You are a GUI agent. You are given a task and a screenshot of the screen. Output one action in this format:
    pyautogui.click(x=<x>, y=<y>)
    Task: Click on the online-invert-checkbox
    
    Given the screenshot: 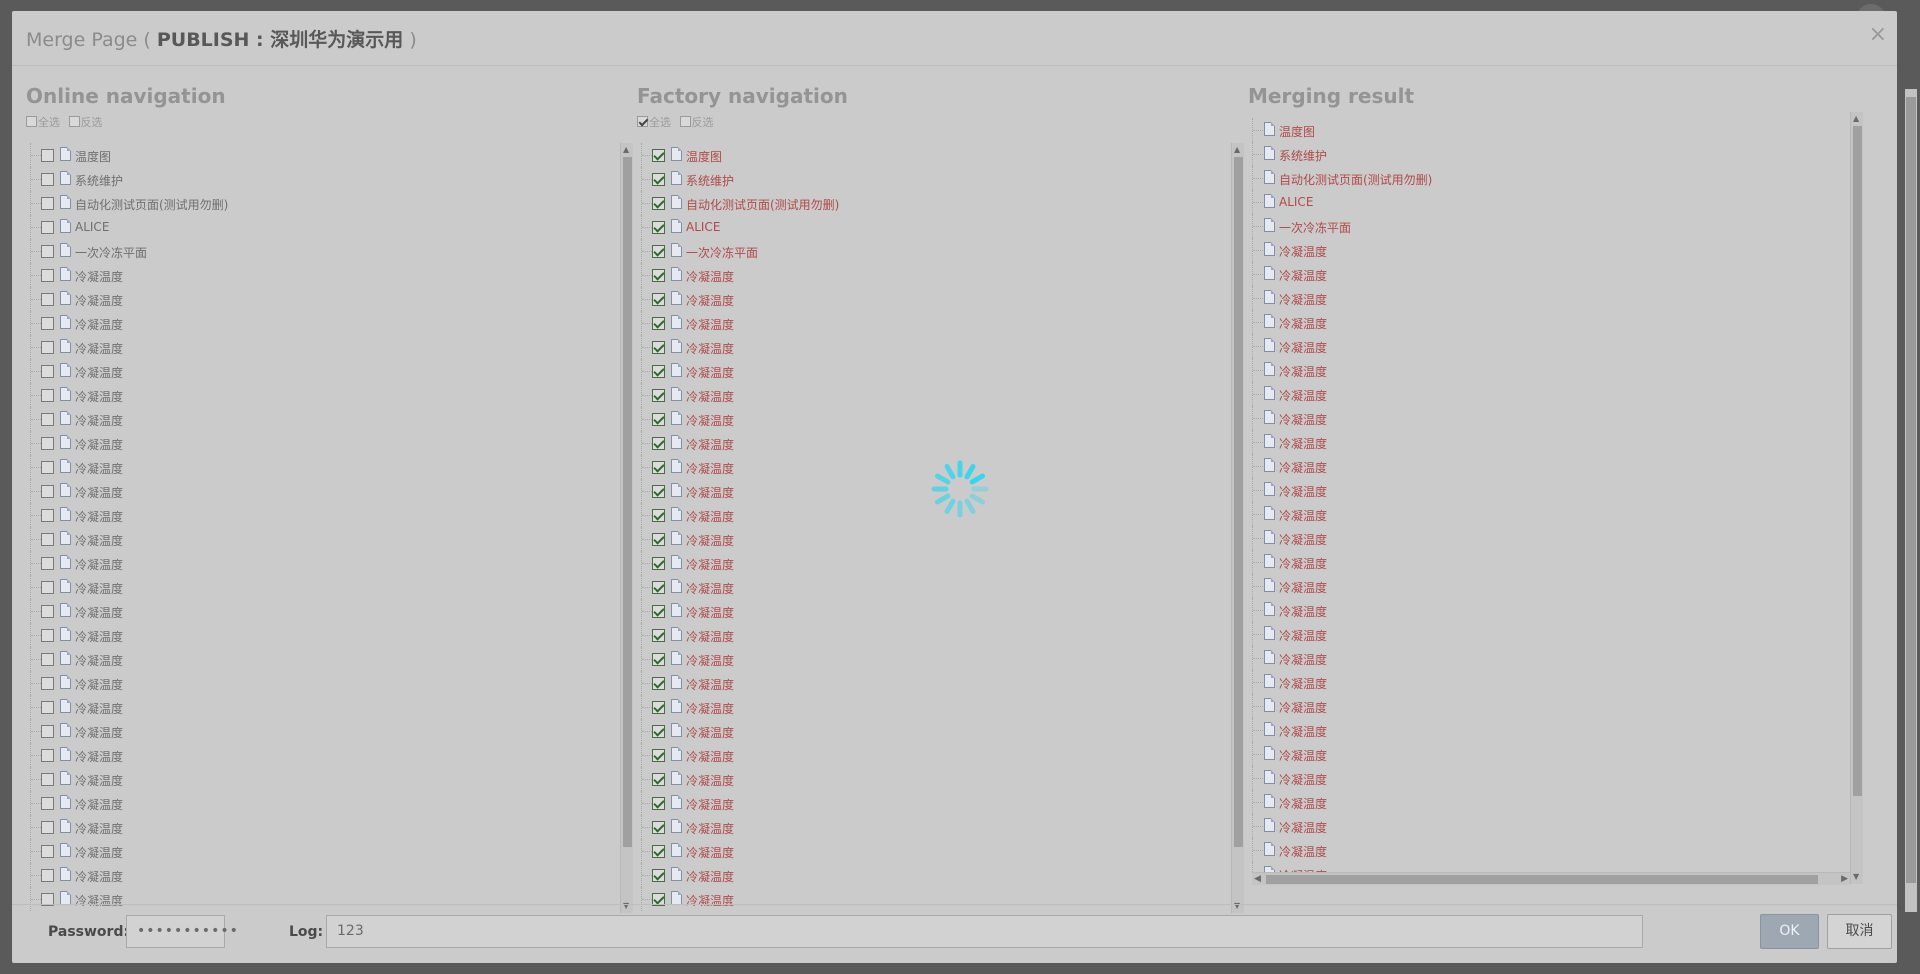 What is the action you would take?
    pyautogui.click(x=74, y=121)
    